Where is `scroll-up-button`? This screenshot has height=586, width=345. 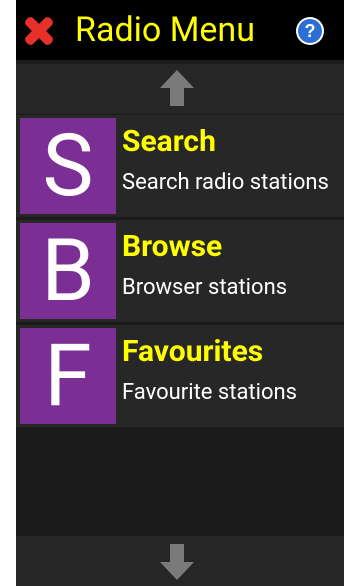 scroll-up-button is located at coordinates (180, 89).